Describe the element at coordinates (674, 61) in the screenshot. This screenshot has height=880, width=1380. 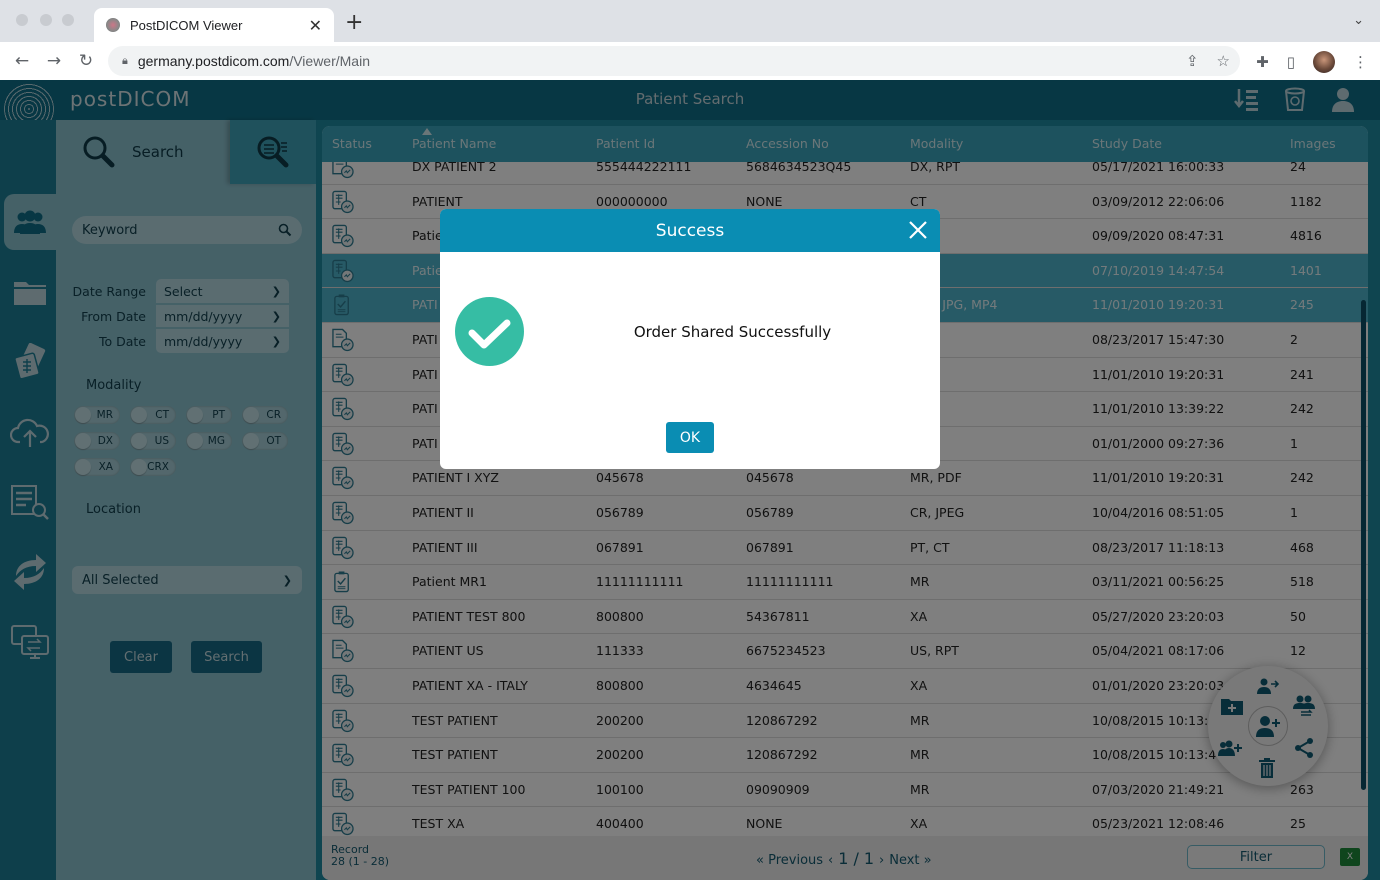
I see `address-bar: 🔒︎ germany.postdicom.com/Viewer/Main ⇪ ☆` at that location.